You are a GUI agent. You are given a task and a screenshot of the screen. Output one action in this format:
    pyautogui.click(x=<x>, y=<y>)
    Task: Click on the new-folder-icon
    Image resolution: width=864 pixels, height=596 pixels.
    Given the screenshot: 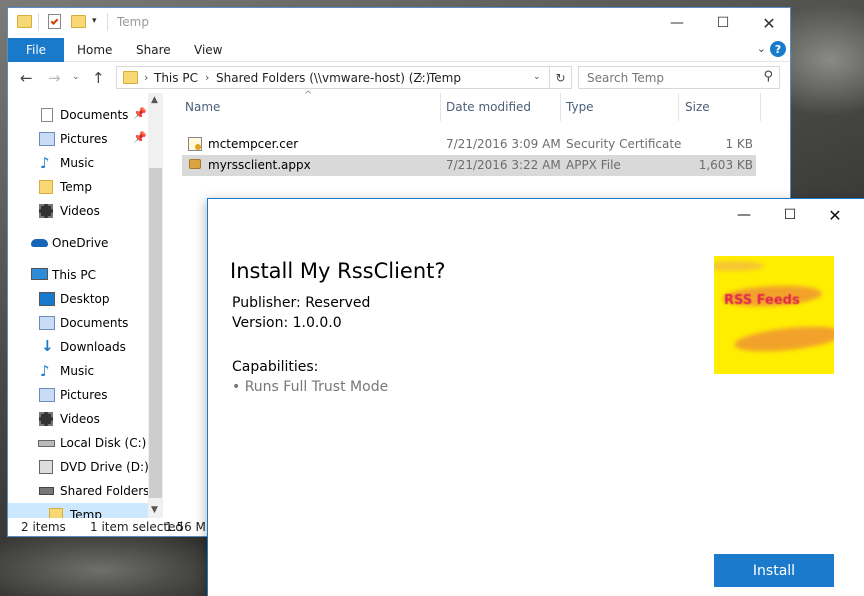 What is the action you would take?
    pyautogui.click(x=78, y=21)
    